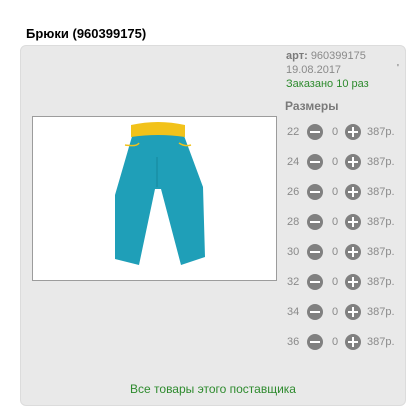  I want to click on size-value: 34, so click(293, 312).